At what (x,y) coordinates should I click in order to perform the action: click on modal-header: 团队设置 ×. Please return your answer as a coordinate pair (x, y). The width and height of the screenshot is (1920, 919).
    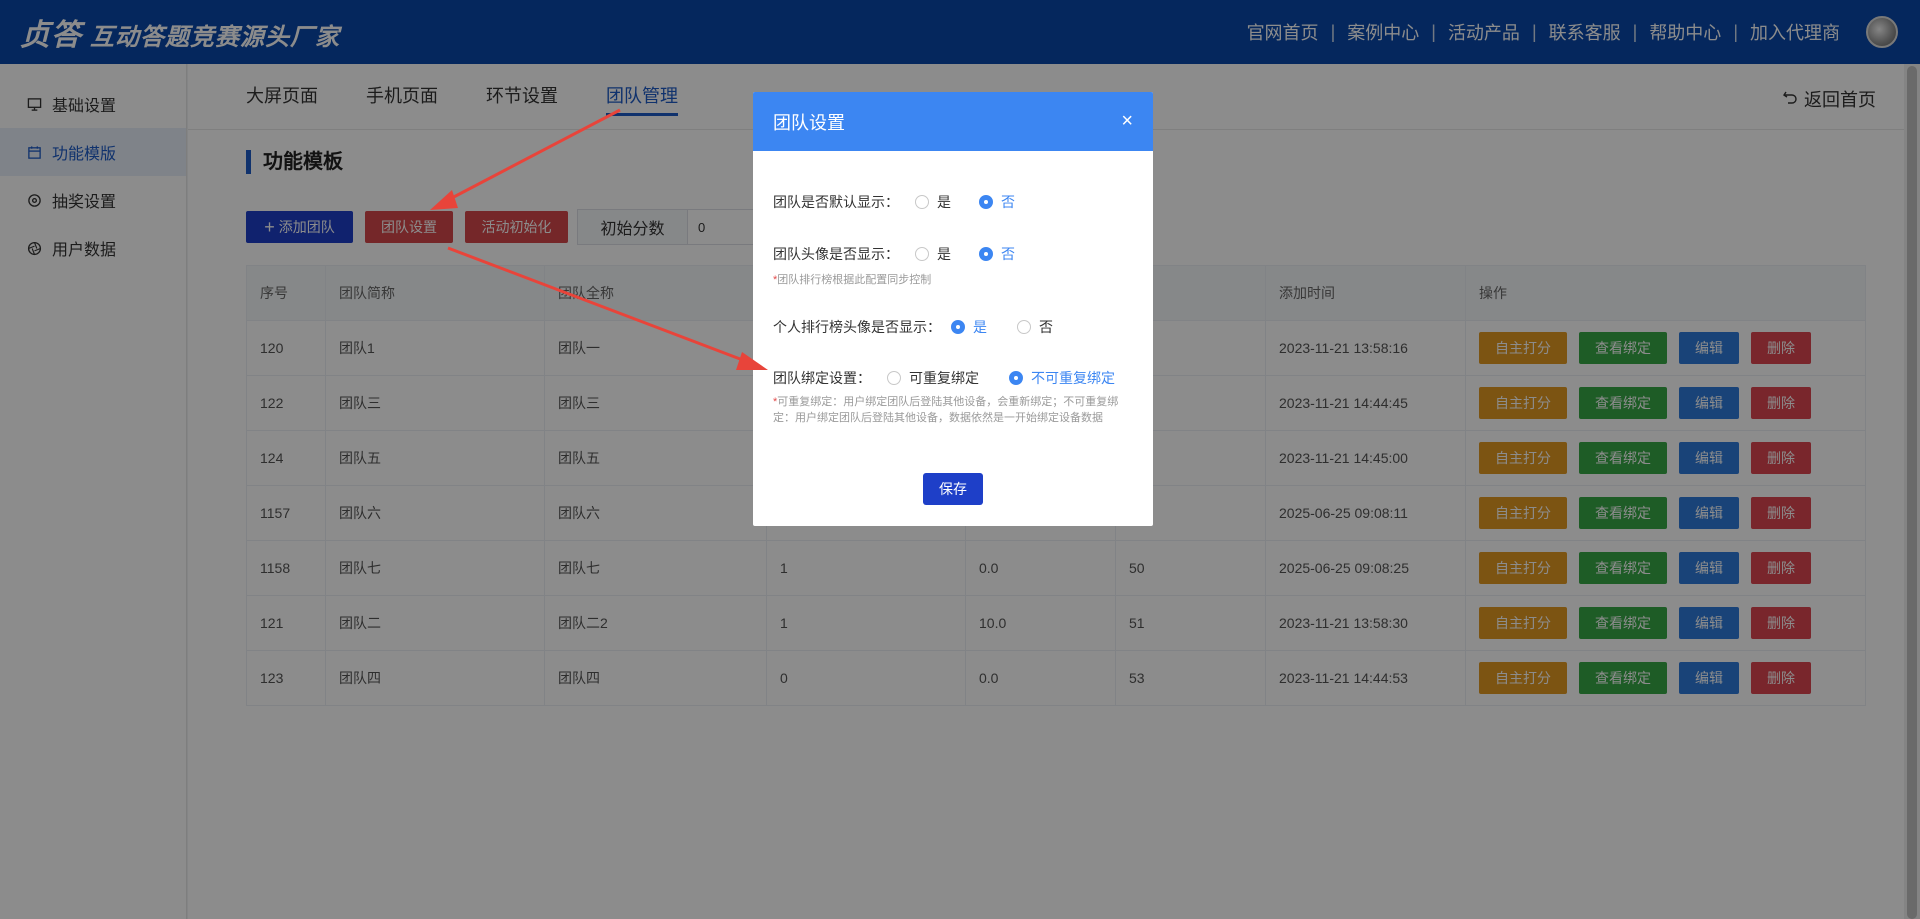
    Looking at the image, I should click on (953, 121).